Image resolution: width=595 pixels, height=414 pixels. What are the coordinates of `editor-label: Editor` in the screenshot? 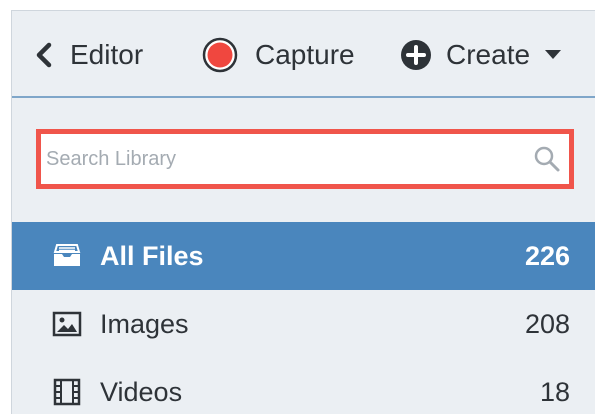 It's located at (107, 54).